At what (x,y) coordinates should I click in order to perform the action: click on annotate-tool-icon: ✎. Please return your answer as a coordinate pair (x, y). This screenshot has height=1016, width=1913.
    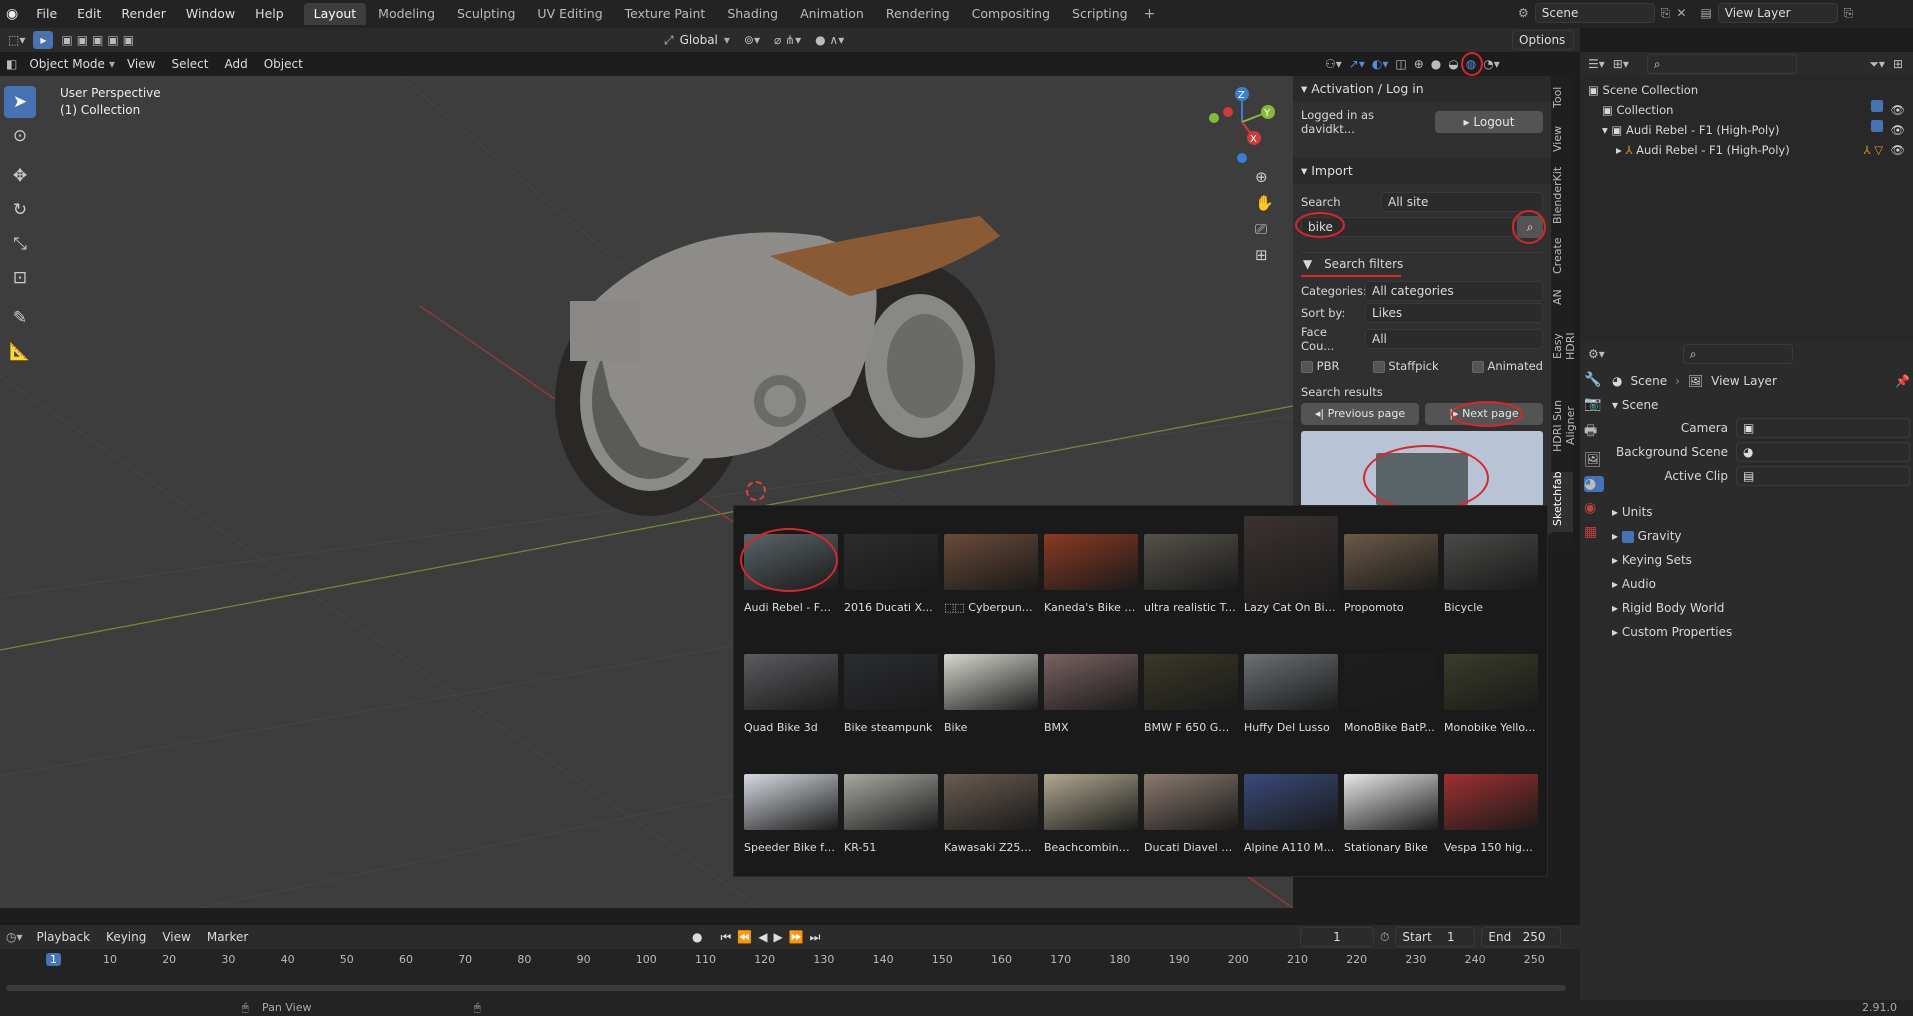
    Looking at the image, I should click on (20, 318).